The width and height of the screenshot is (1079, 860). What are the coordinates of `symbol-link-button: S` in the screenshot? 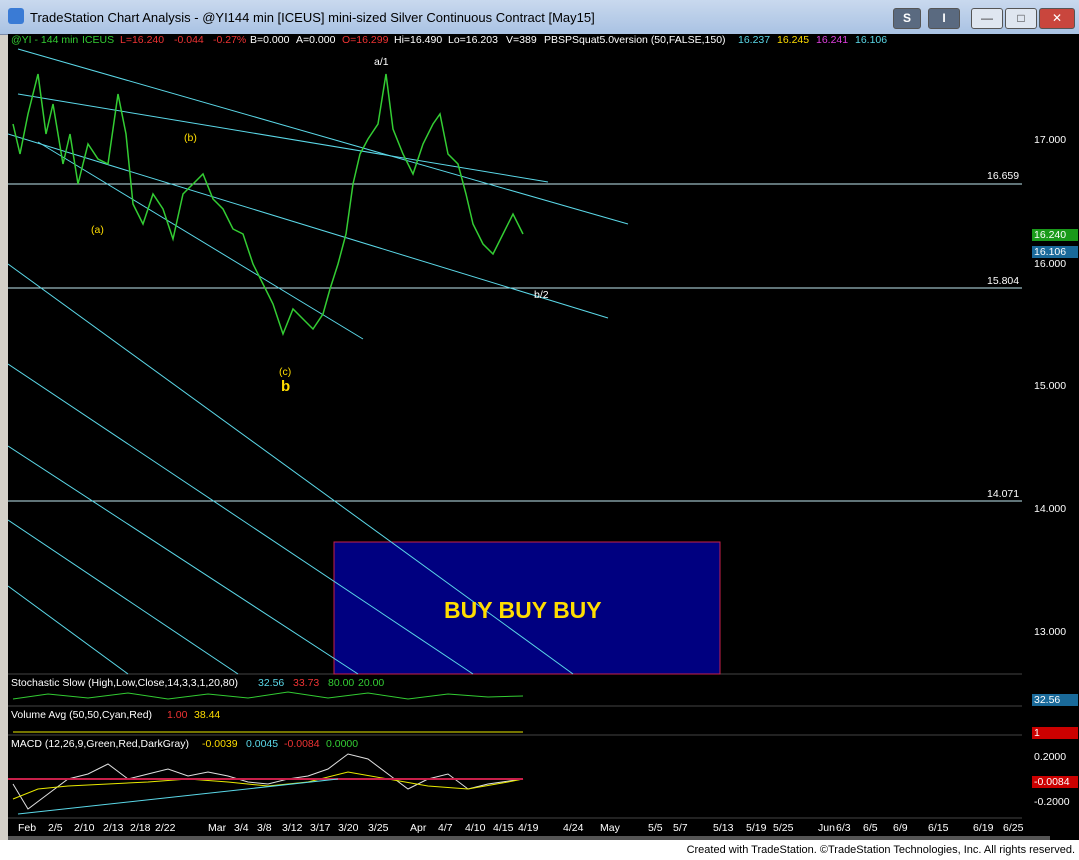 It's located at (907, 18).